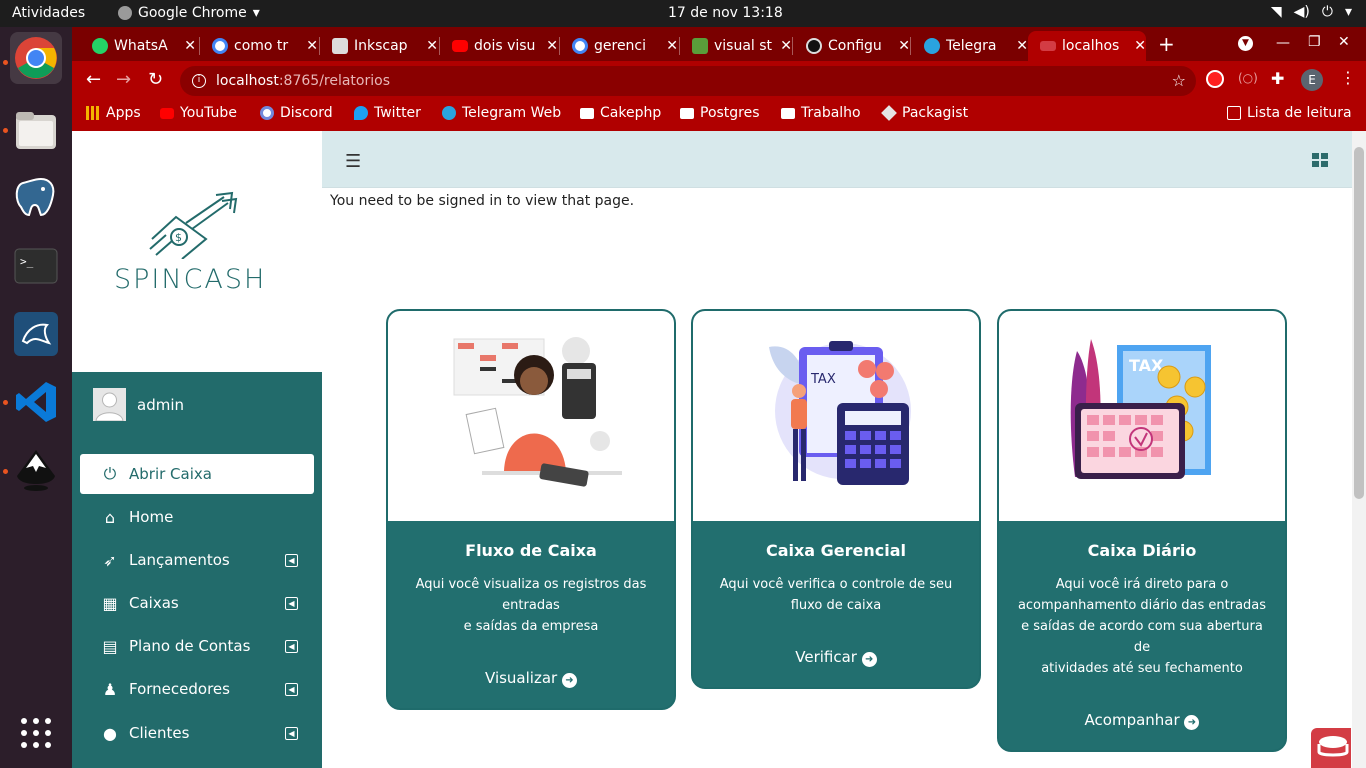 The image size is (1366, 768). Describe the element at coordinates (197, 517) in the screenshot. I see `sidebar-item-home: ⌂ Home` at that location.